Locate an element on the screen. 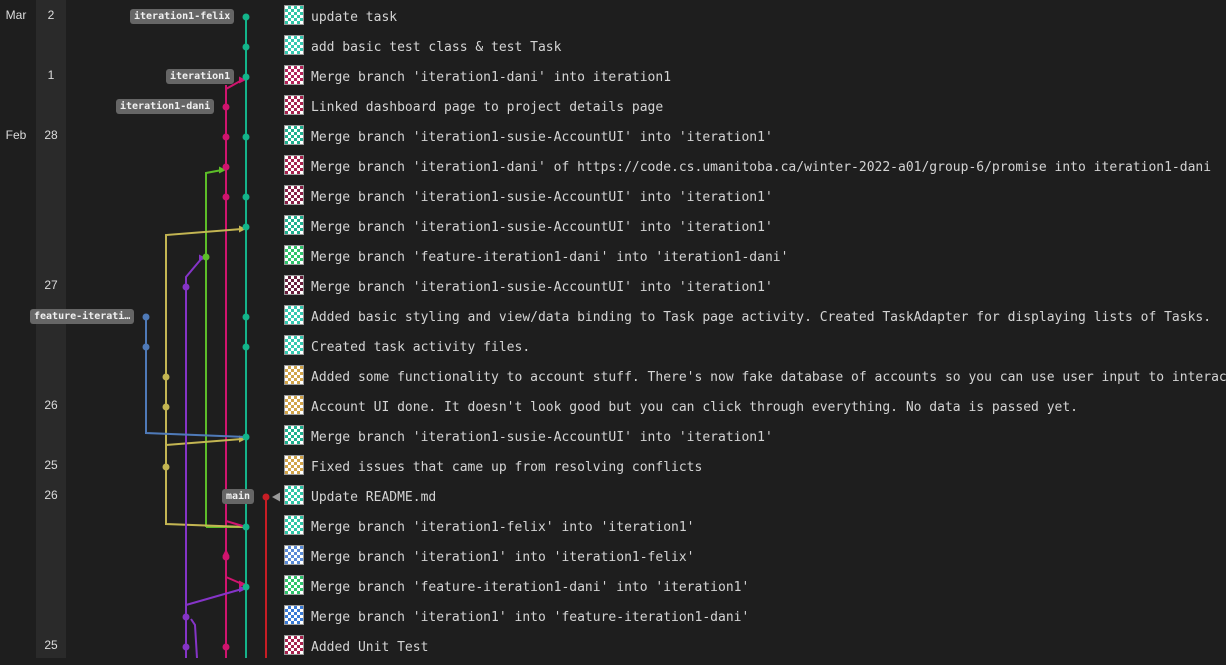 The image size is (1226, 665). commit-row: add basic test class & test Task is located at coordinates (755, 45).